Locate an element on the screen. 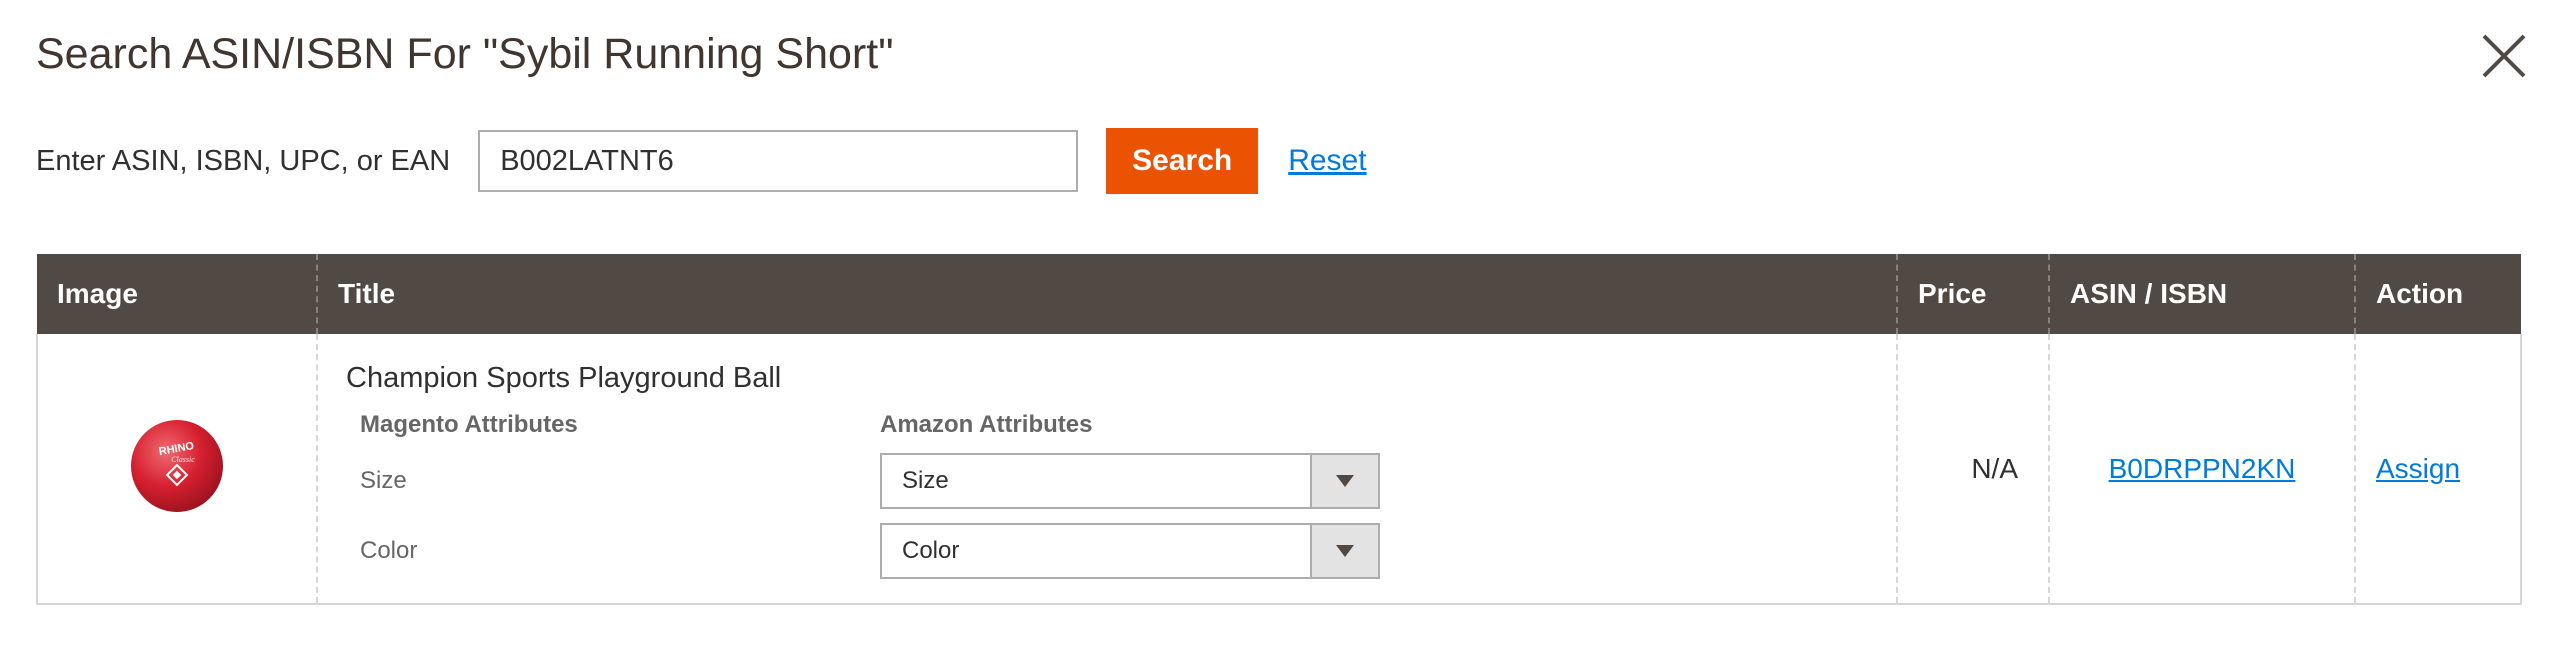 Image resolution: width=2558 pixels, height=664 pixels. column-header-action: Action is located at coordinates (2437, 294).